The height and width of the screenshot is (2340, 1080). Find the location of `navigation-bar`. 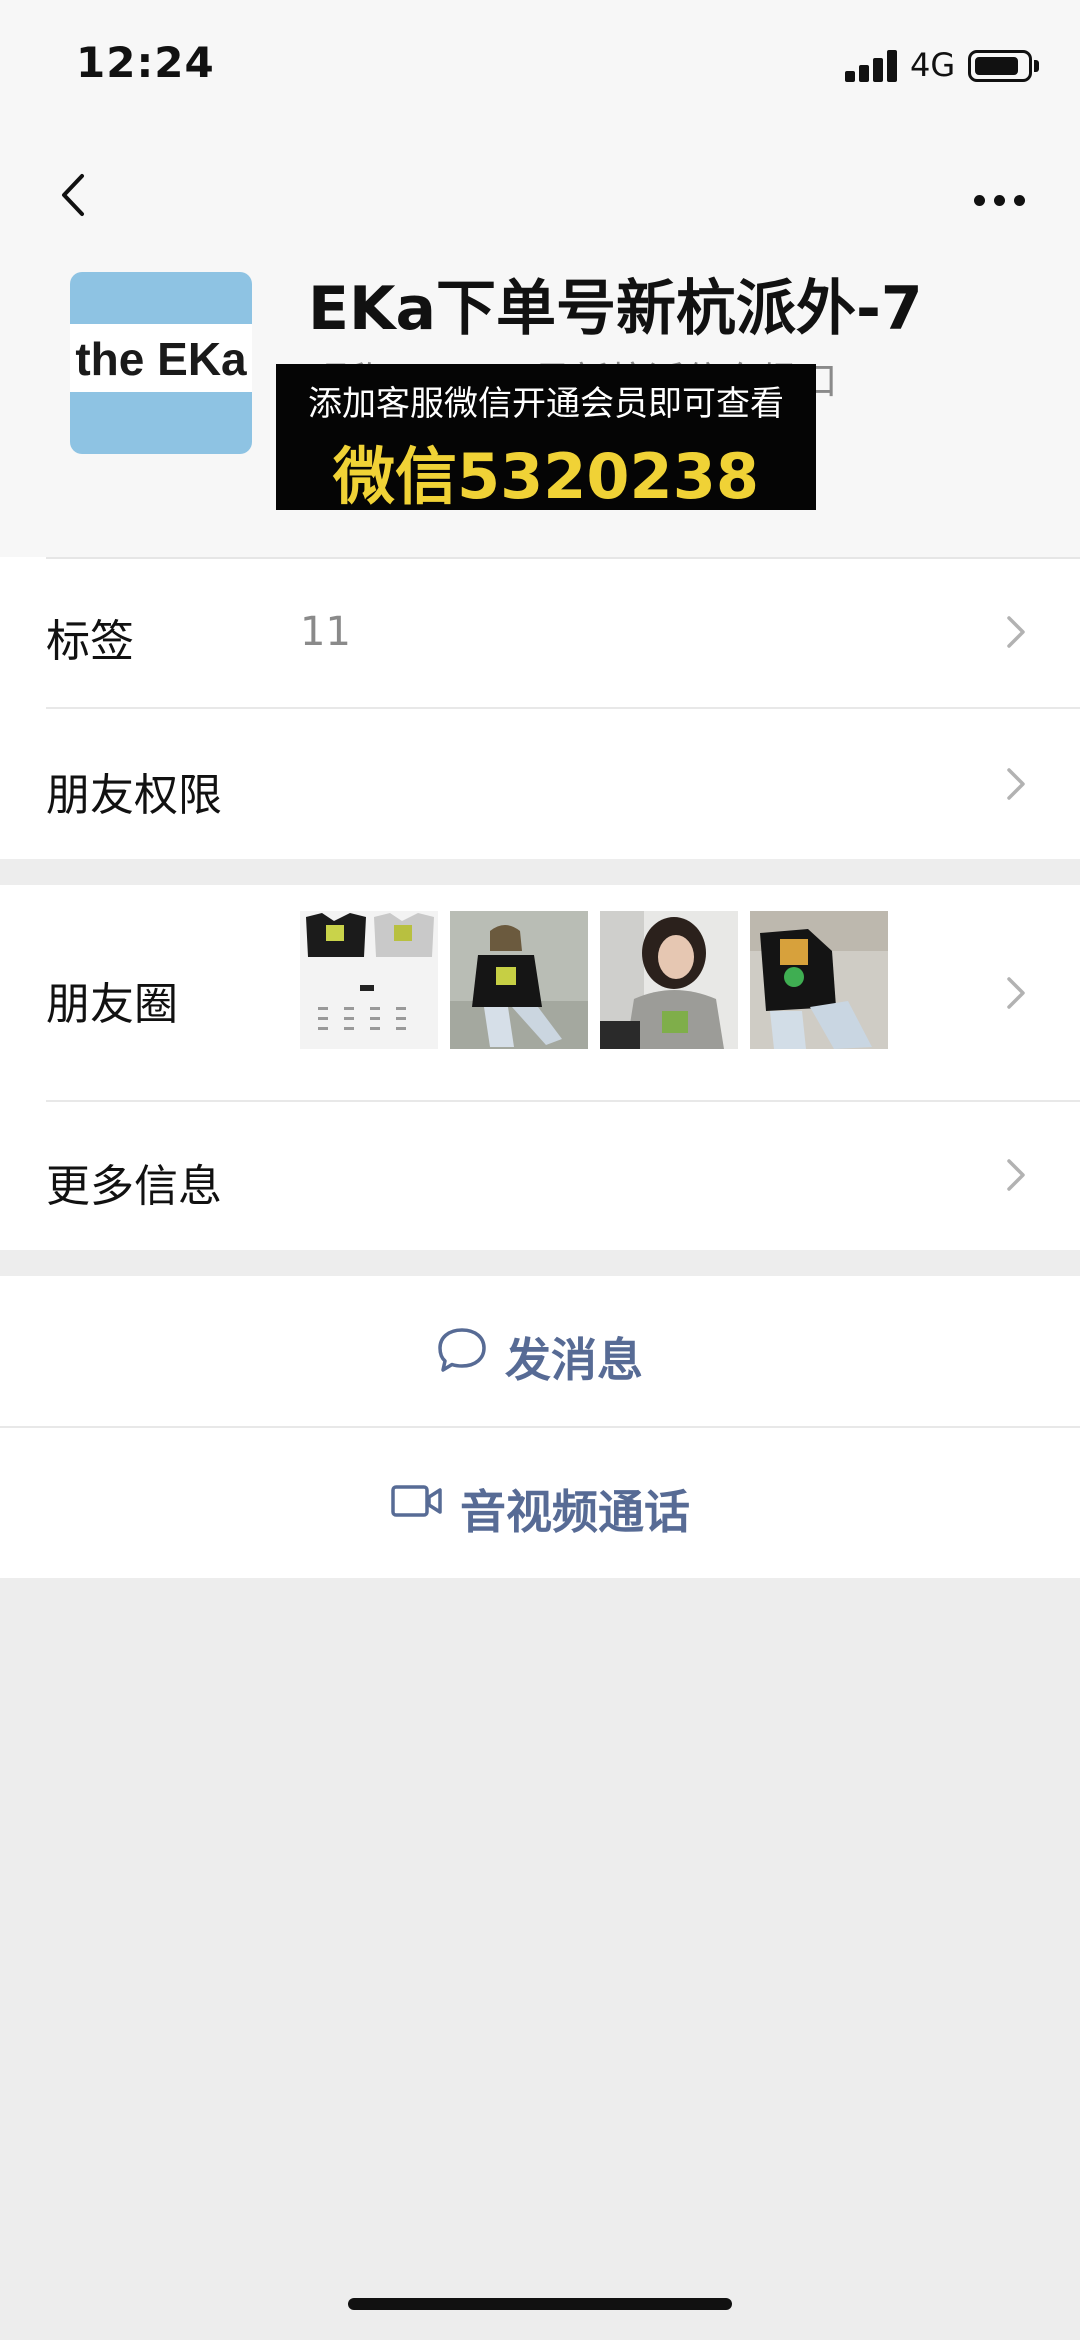

navigation-bar is located at coordinates (540, 195).